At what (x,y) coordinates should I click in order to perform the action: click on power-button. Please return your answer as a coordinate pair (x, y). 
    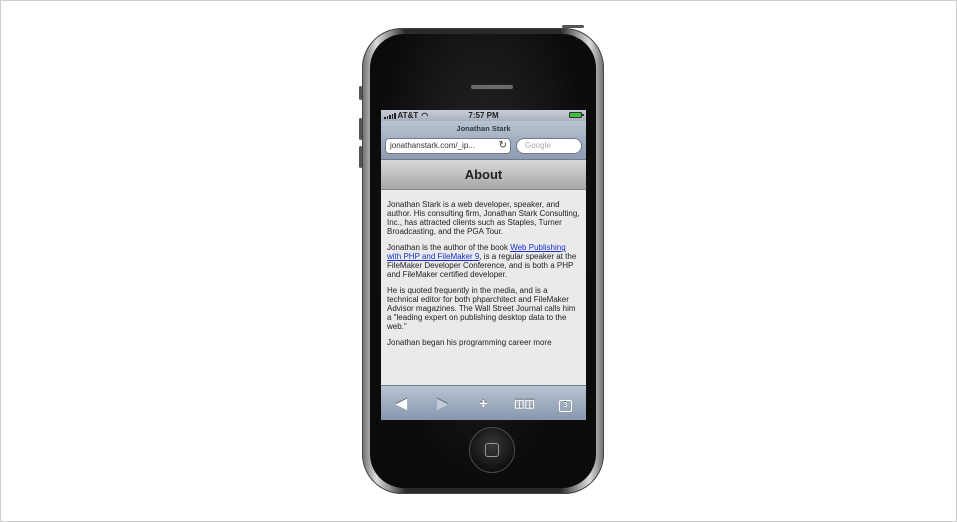
    Looking at the image, I should click on (573, 26).